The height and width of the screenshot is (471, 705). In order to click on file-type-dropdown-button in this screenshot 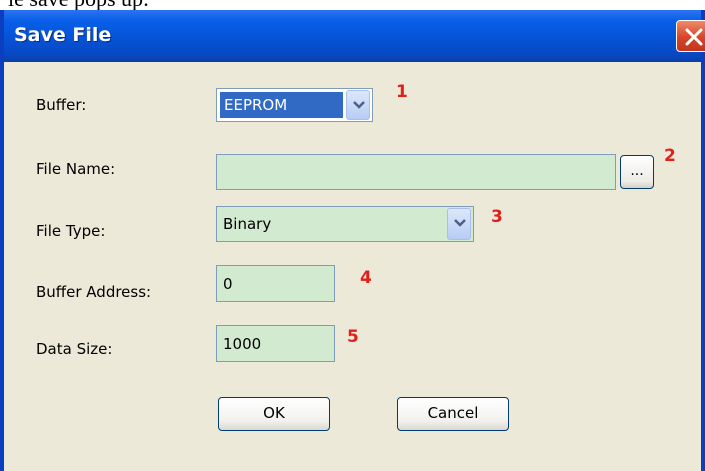, I will do `click(459, 224)`.